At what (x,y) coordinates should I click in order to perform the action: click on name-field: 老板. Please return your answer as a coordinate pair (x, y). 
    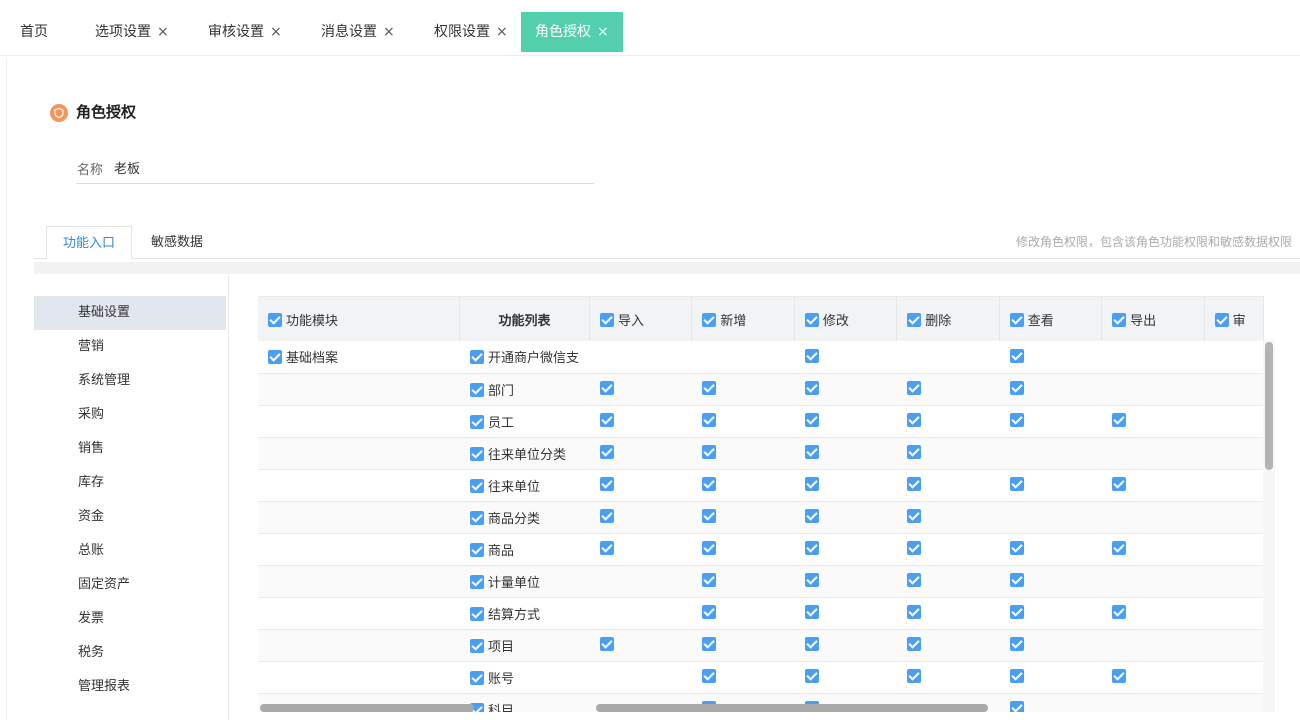
    Looking at the image, I should click on (127, 167).